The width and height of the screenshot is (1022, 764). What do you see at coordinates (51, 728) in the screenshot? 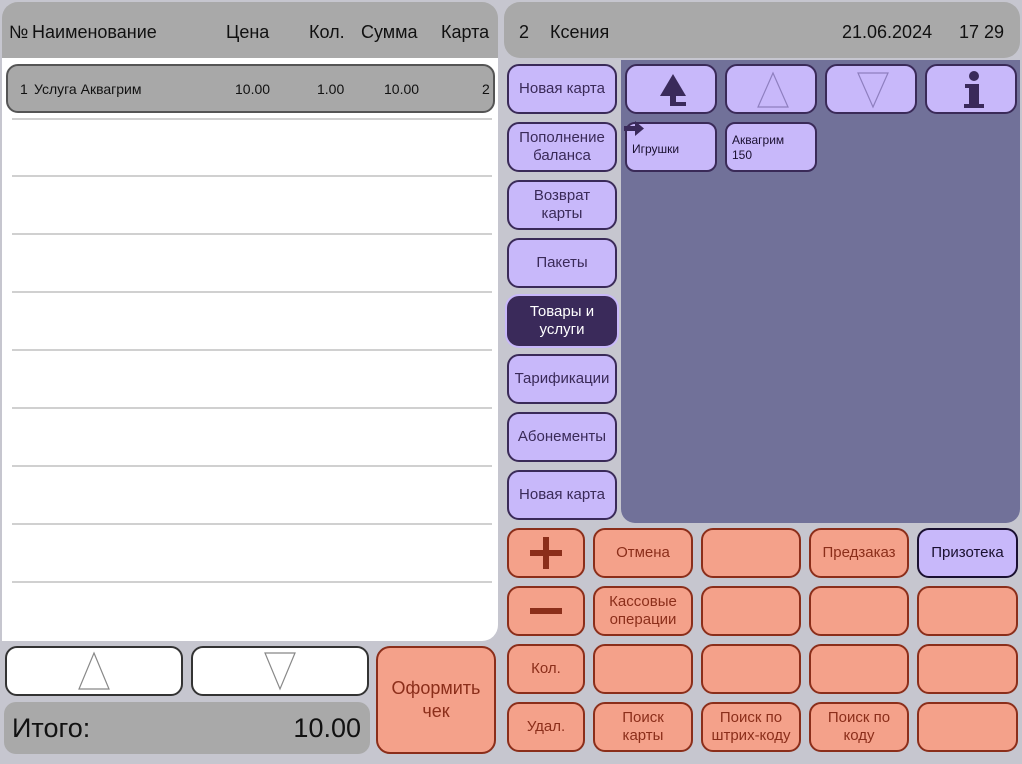
I see `total-label: Итого:` at bounding box center [51, 728].